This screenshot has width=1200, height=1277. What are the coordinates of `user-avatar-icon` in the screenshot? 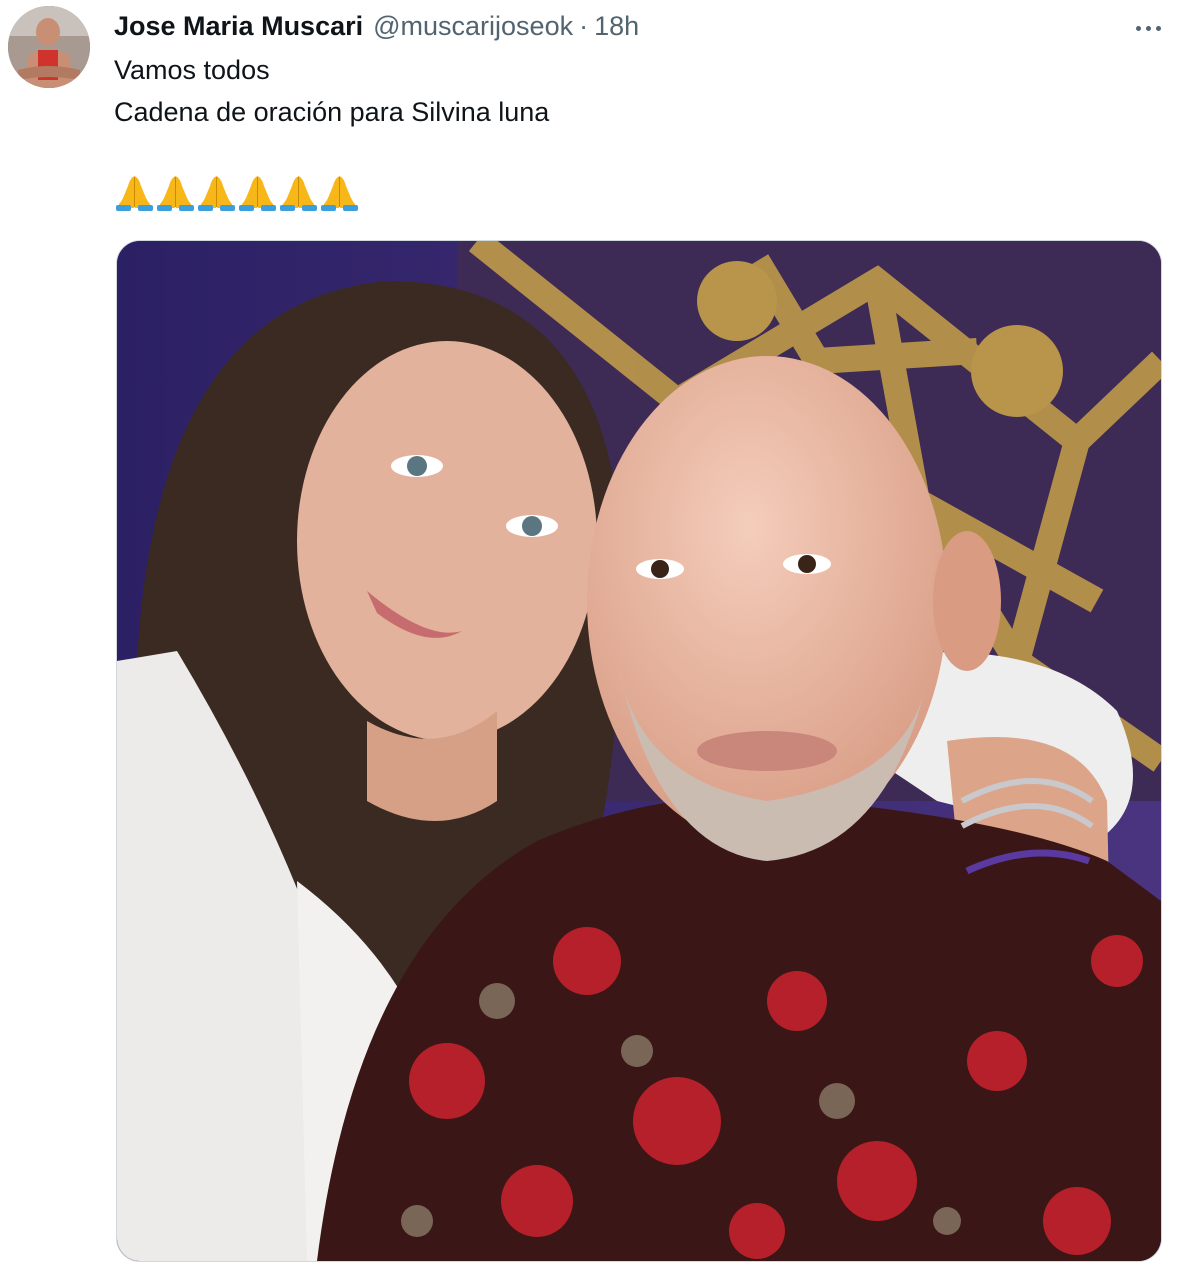 It's located at (49, 47).